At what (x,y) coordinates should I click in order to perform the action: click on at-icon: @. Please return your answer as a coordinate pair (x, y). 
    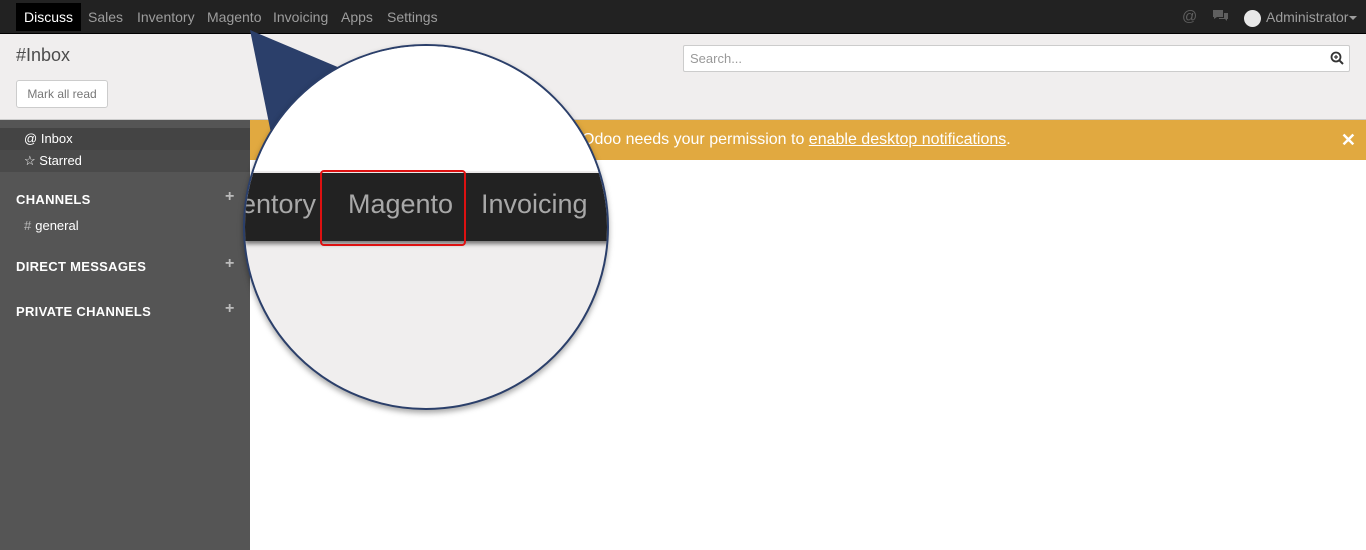
    Looking at the image, I should click on (1189, 16).